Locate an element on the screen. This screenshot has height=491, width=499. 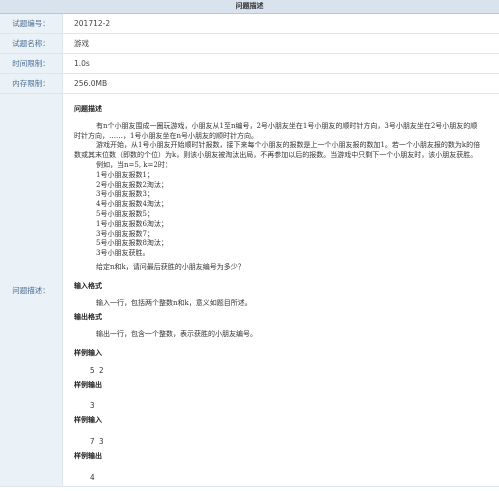
header-bar: 问题描述 is located at coordinates (249, 7).